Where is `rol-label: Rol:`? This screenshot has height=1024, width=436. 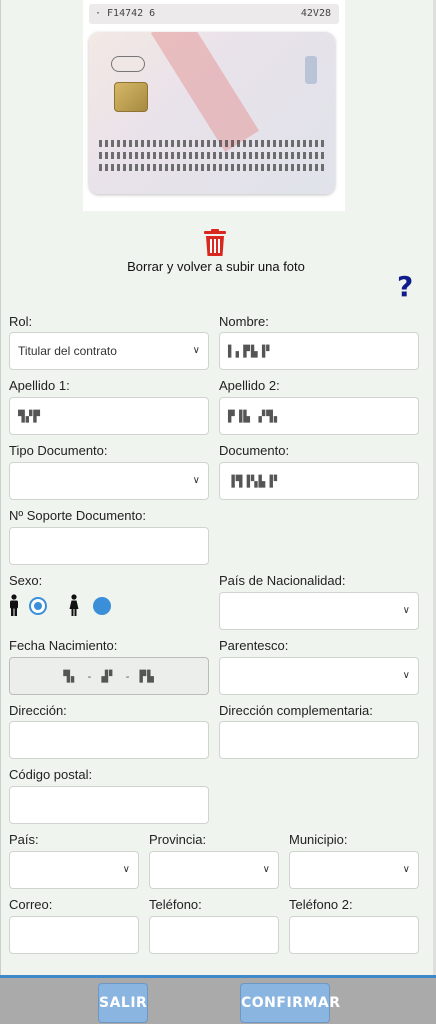 rol-label: Rol: is located at coordinates (21, 321).